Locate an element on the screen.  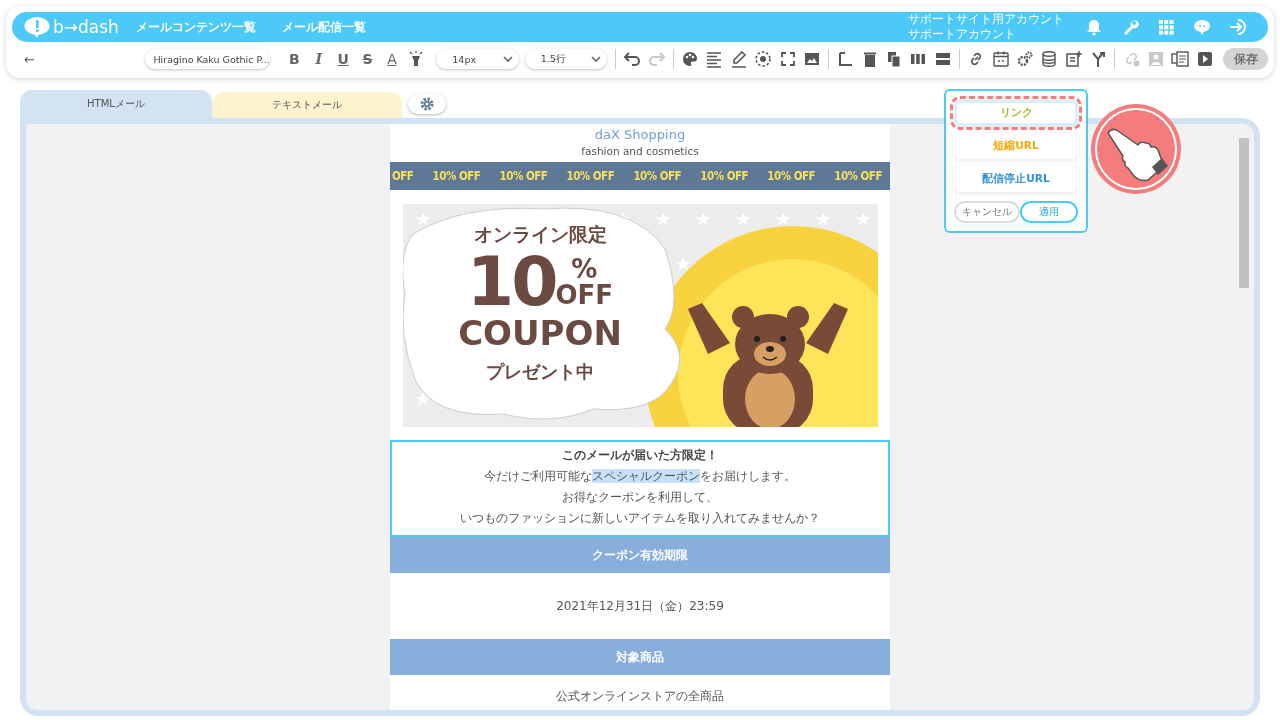
account-user-name: サポートアカウント is located at coordinates (962, 34).